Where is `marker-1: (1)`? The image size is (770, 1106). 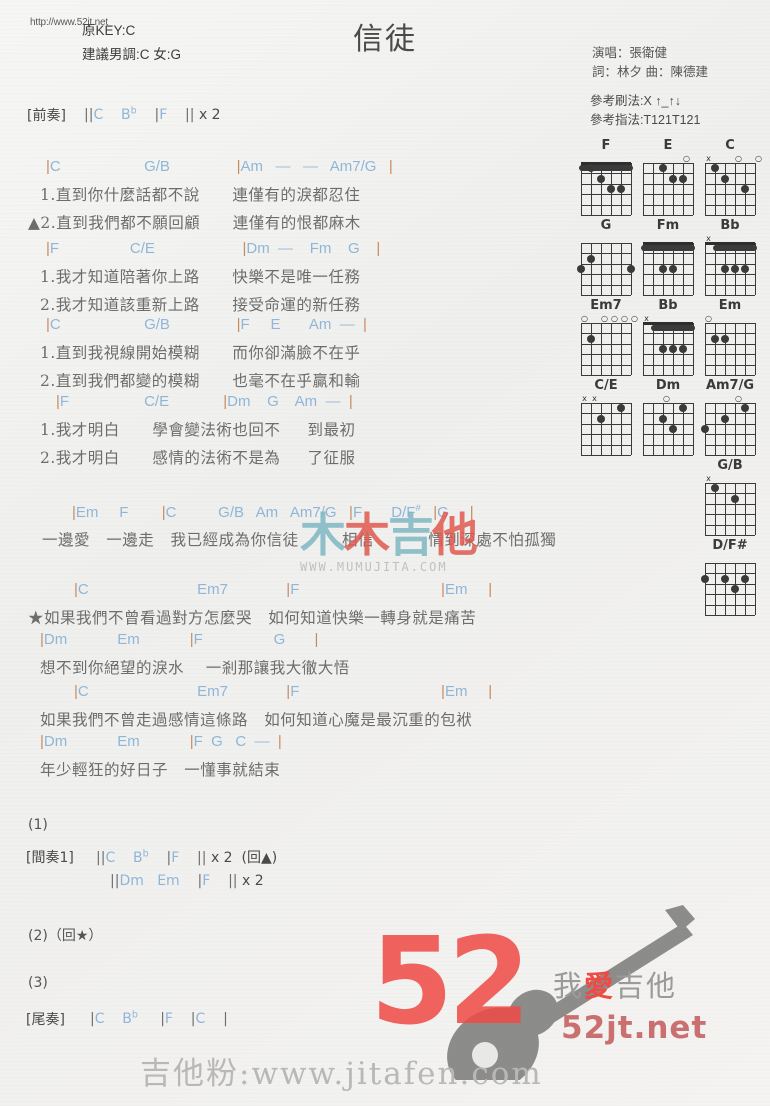
marker-1: (1) is located at coordinates (38, 825).